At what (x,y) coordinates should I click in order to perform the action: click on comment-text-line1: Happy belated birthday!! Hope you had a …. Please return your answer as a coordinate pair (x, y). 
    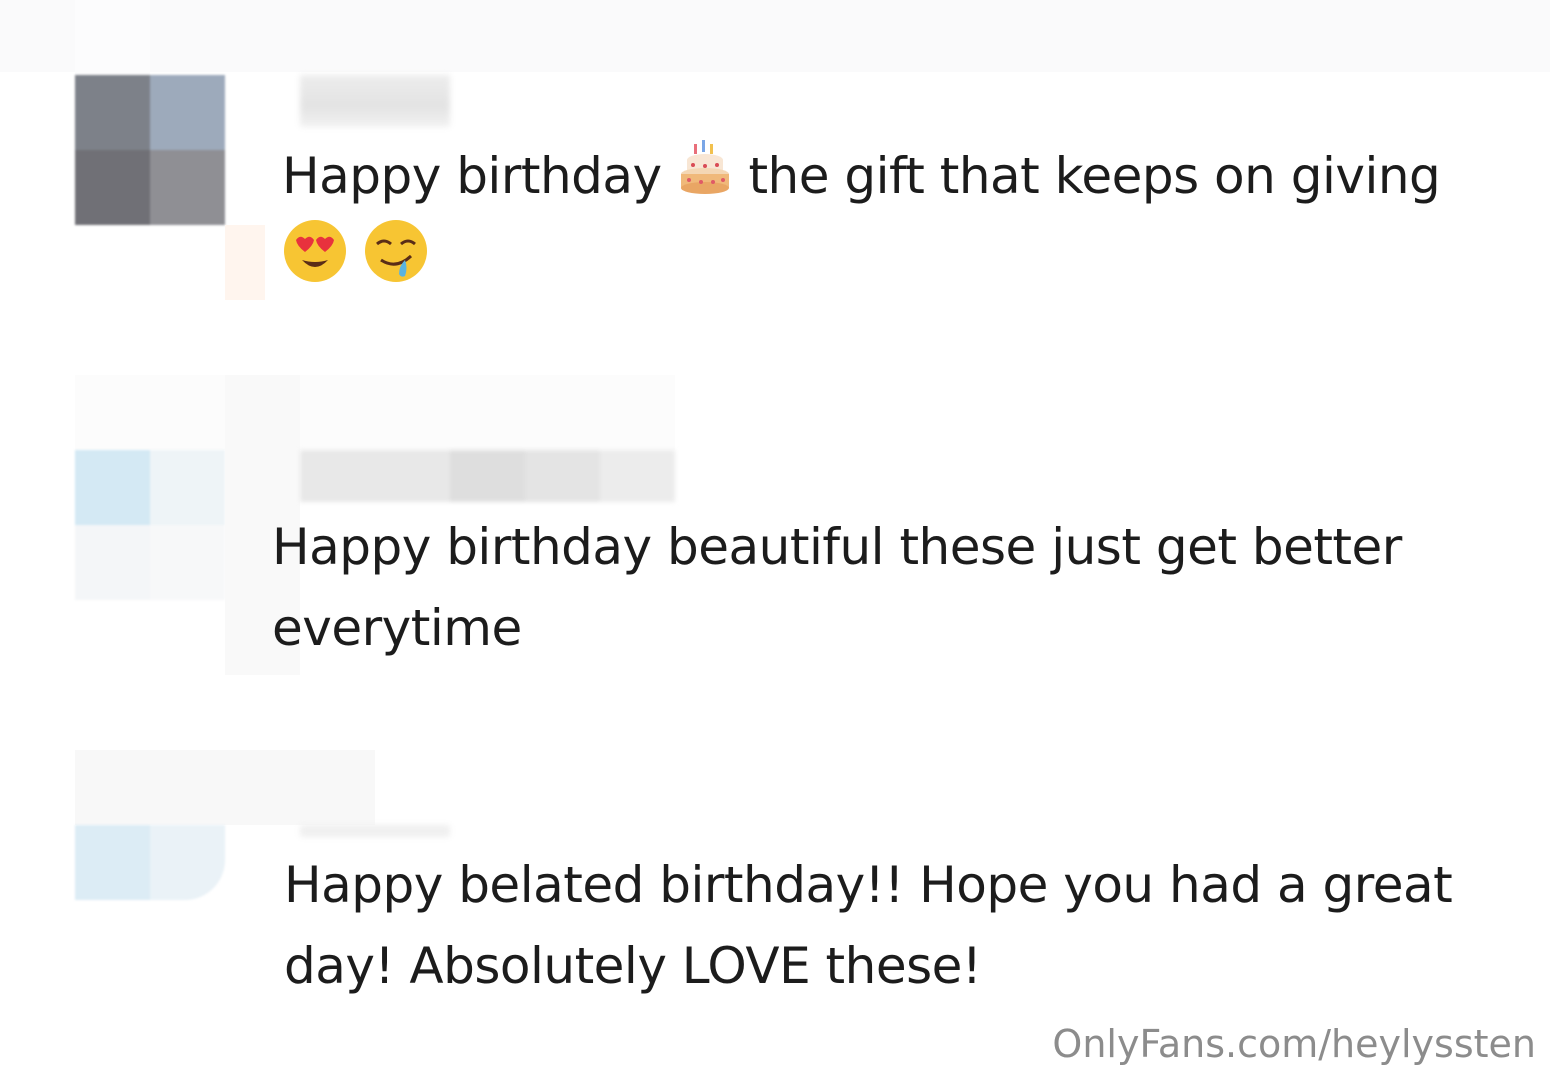
    Looking at the image, I should click on (868, 885).